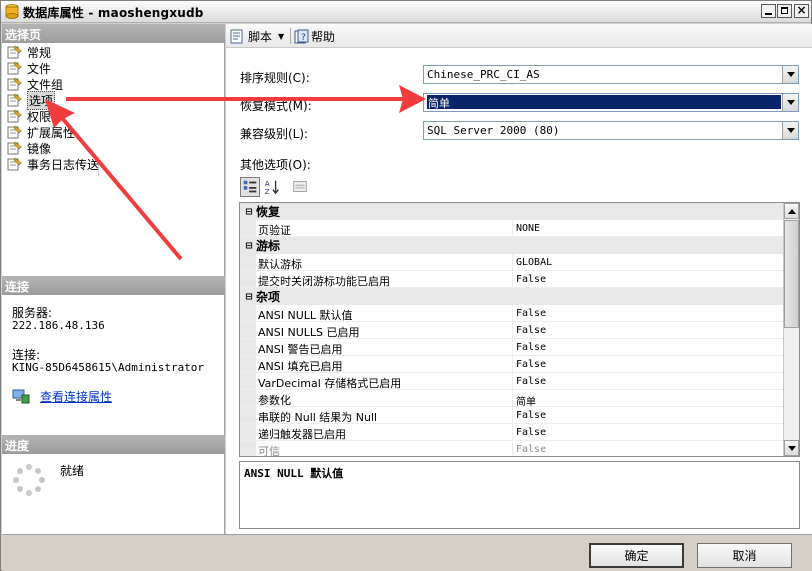  I want to click on script-icon, so click(236, 36).